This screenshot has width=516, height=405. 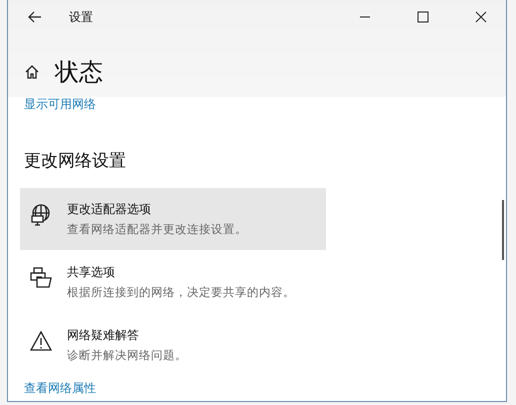 What do you see at coordinates (41, 278) in the screenshot?
I see `printer-folder-icon` at bounding box center [41, 278].